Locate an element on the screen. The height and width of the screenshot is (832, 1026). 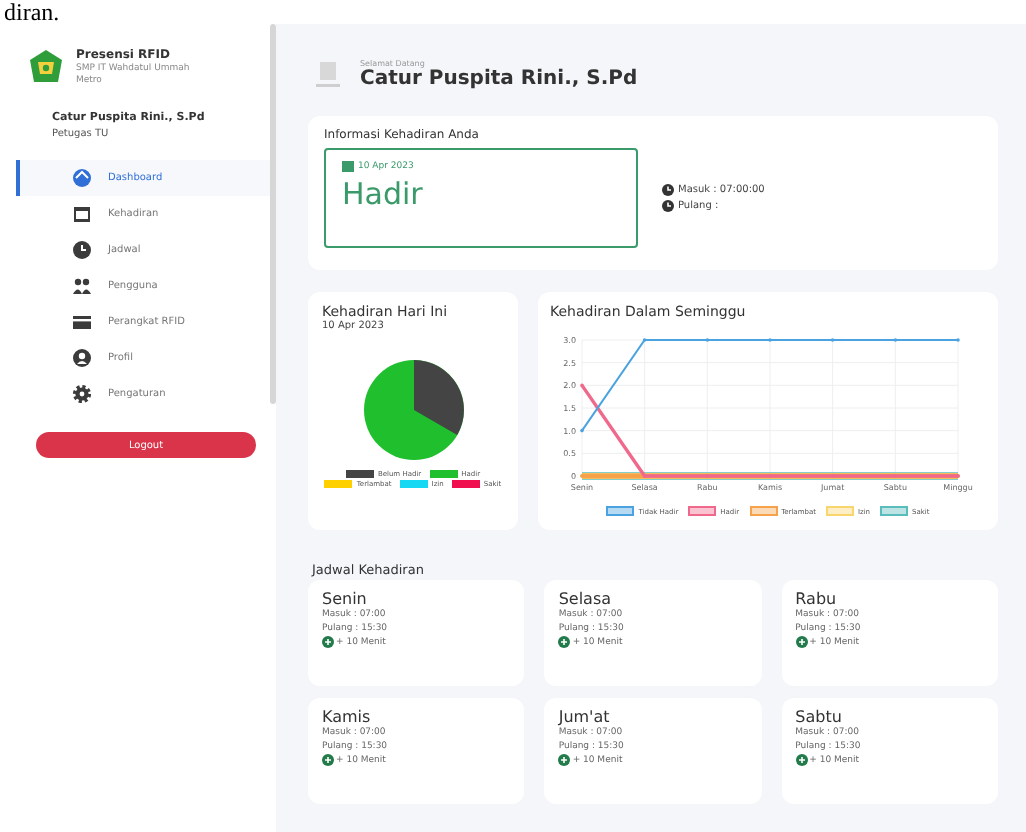
caption-fragment: diran. is located at coordinates (32, 12).